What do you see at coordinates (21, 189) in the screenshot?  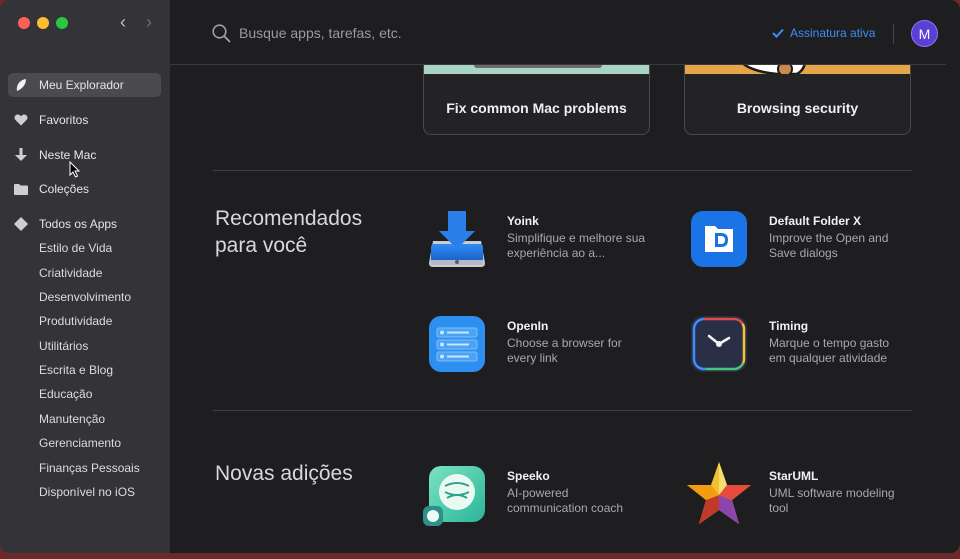 I see `folder-icon` at bounding box center [21, 189].